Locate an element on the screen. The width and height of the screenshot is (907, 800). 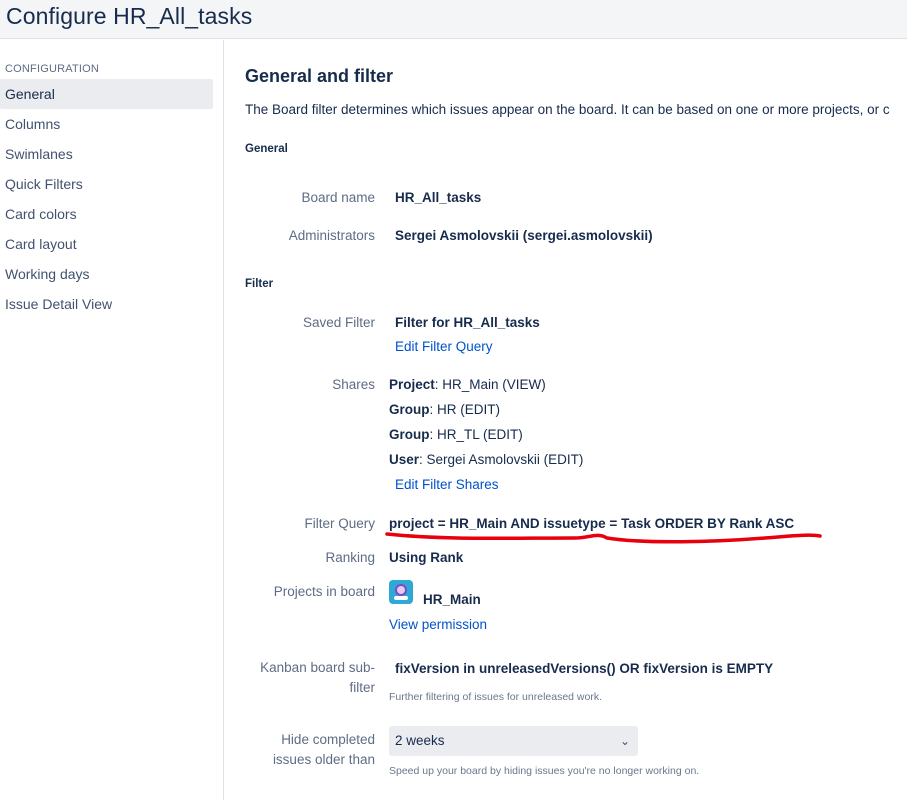
share-line: Group: HR (EDIT) is located at coordinates (444, 409).